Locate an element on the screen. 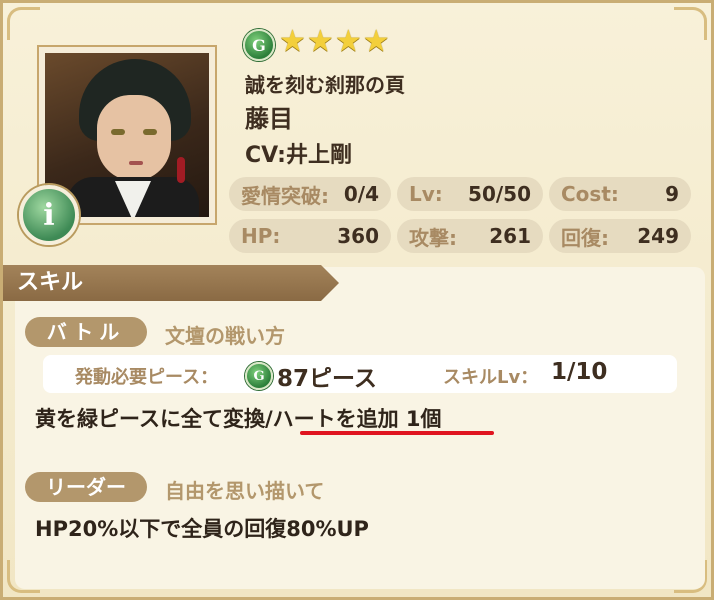 The image size is (714, 600). effect-text: 黄を緑ピースに全て変換/ is located at coordinates (154, 419).